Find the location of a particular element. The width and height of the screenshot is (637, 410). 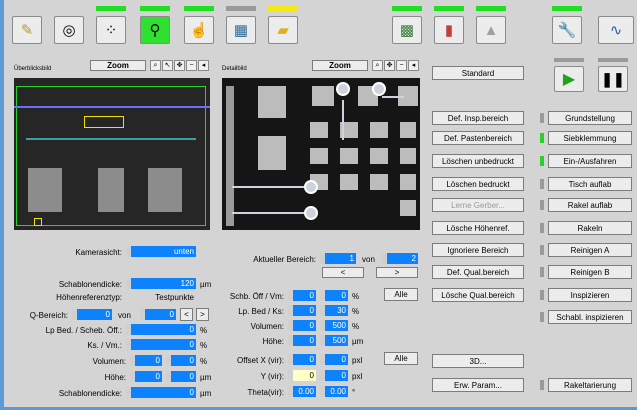

bereich-next-button: > is located at coordinates (397, 272).